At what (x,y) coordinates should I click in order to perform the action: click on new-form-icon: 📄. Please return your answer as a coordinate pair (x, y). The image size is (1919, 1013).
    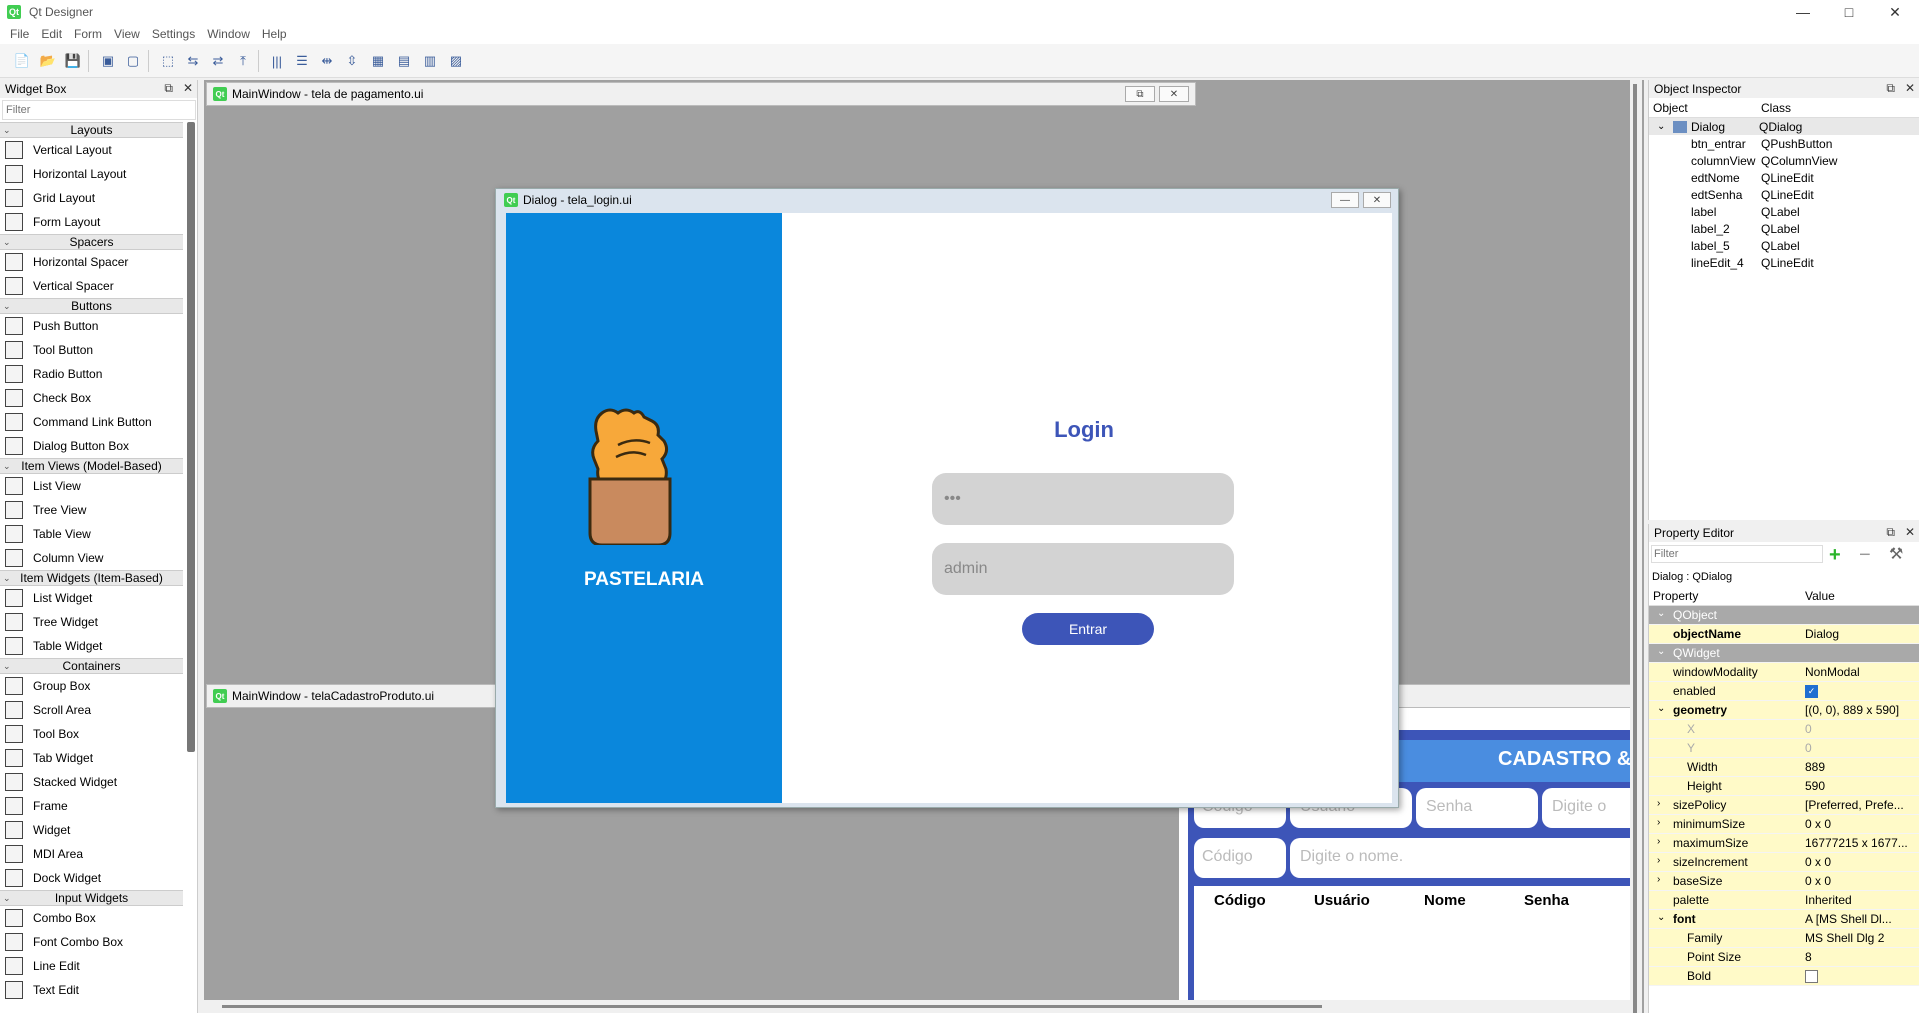
    Looking at the image, I should click on (22, 61).